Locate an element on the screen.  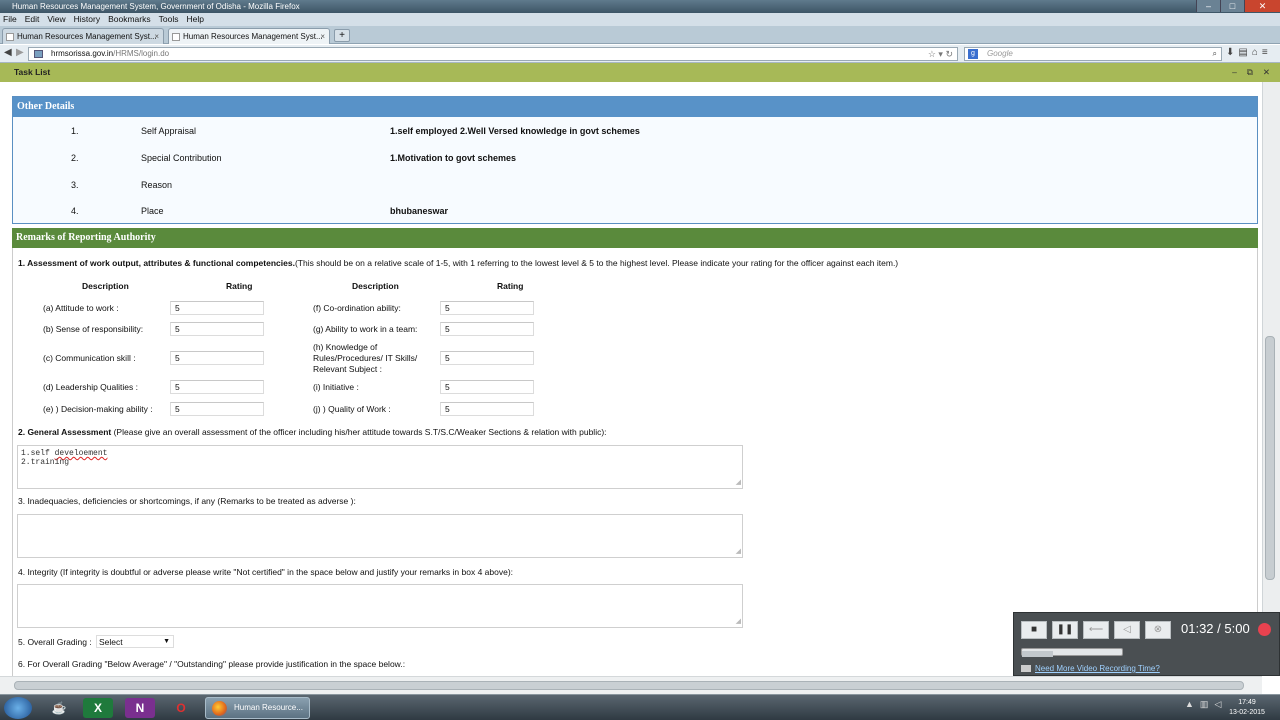
network-icon: ▥ is located at coordinates (1204, 704).